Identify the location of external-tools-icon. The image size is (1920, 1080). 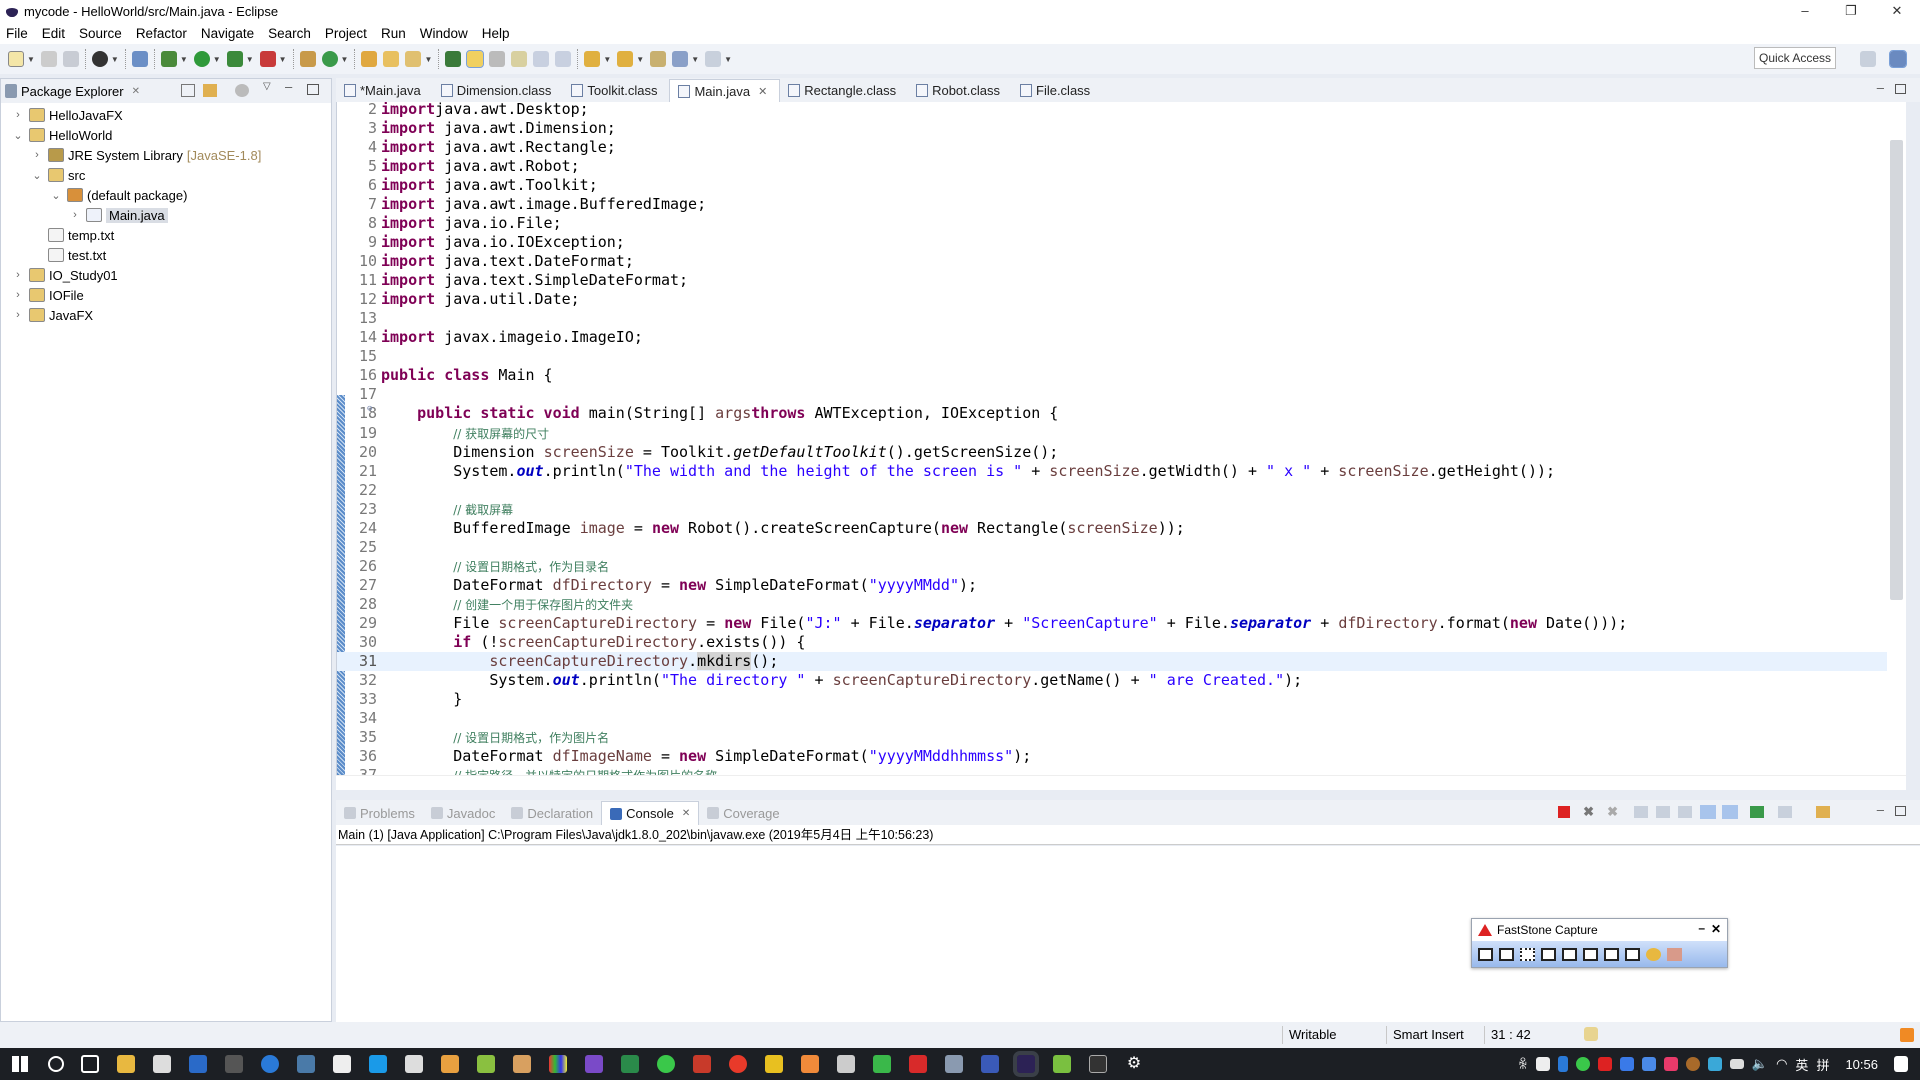
(267, 59).